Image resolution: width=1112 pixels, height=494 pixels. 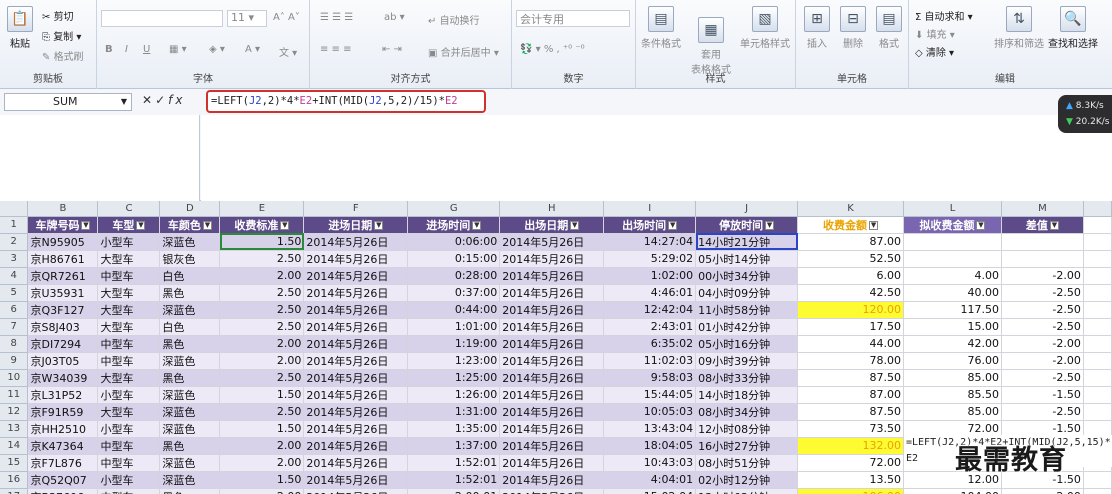 What do you see at coordinates (747, 293) in the screenshot?
I see `cell-j: 04小时09分钟` at bounding box center [747, 293].